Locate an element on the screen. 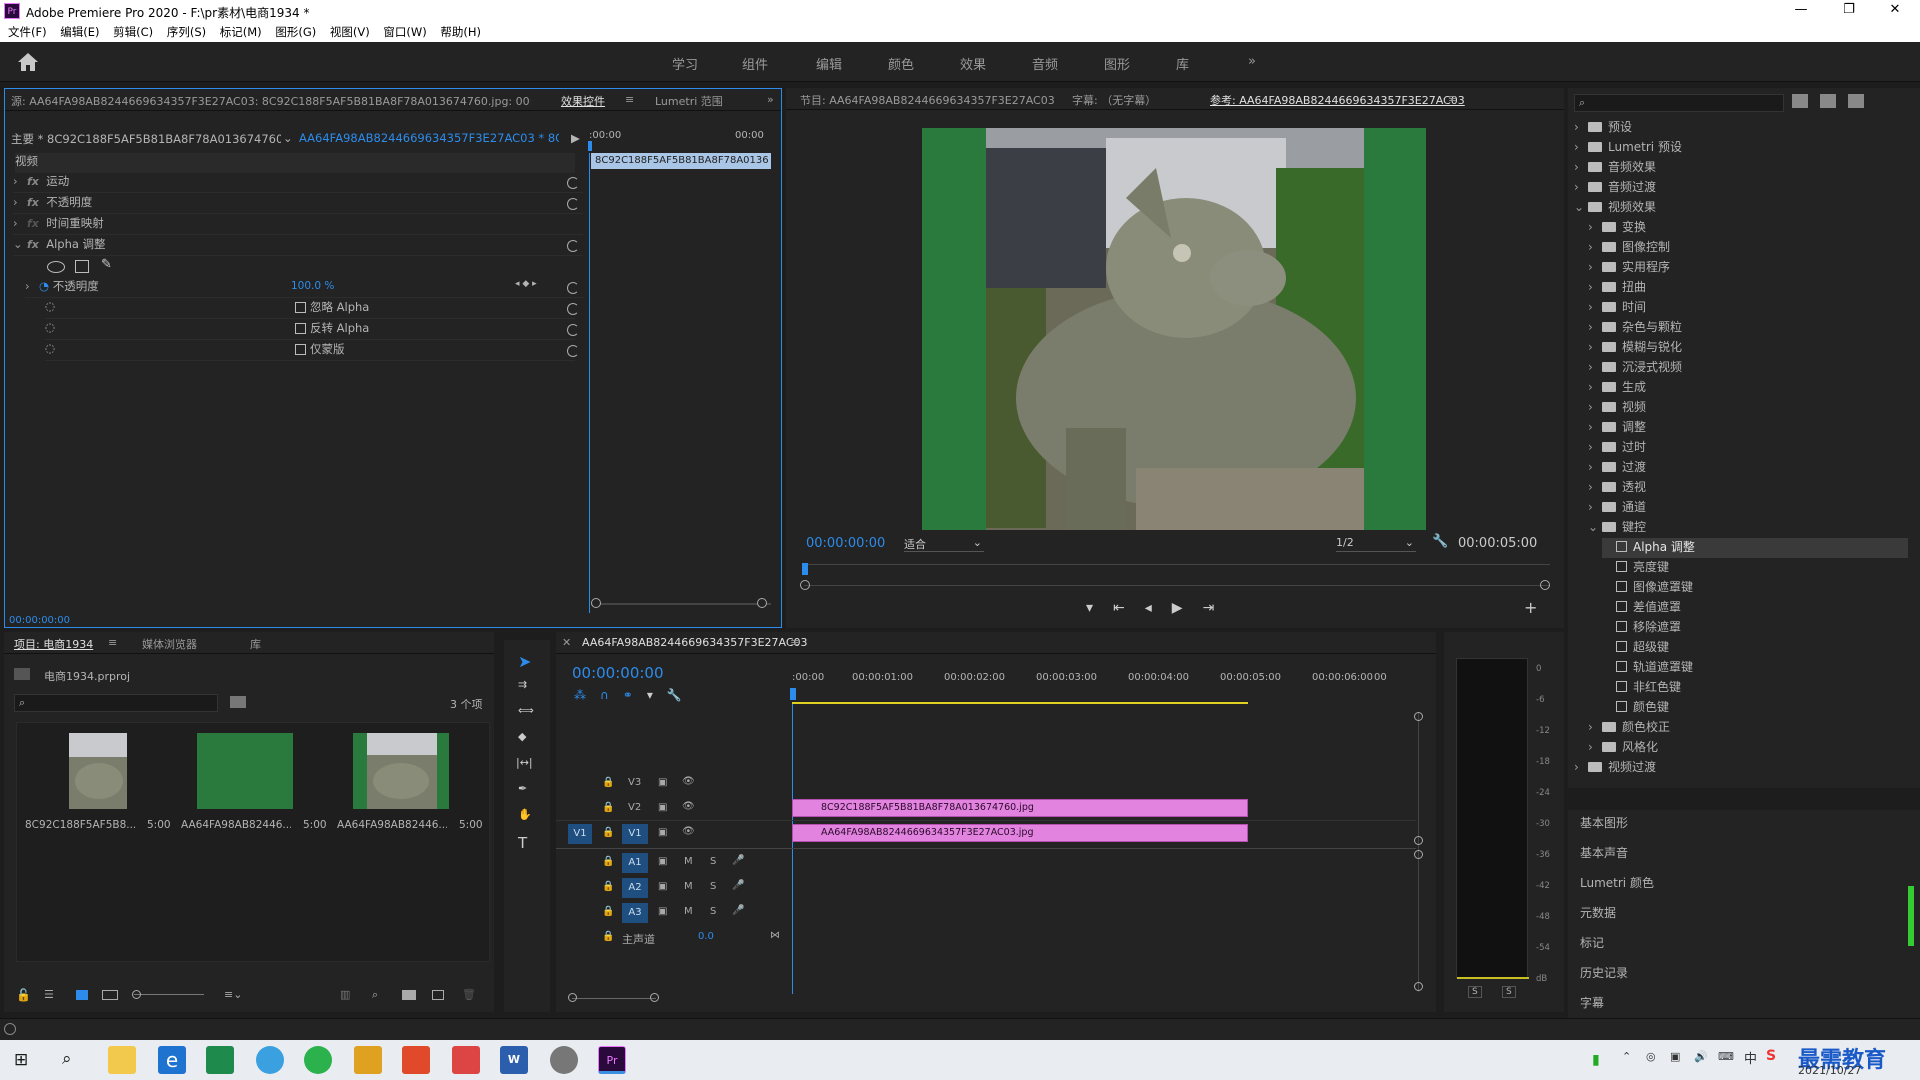  pen-tool-icon: ✒ is located at coordinates (522, 788).